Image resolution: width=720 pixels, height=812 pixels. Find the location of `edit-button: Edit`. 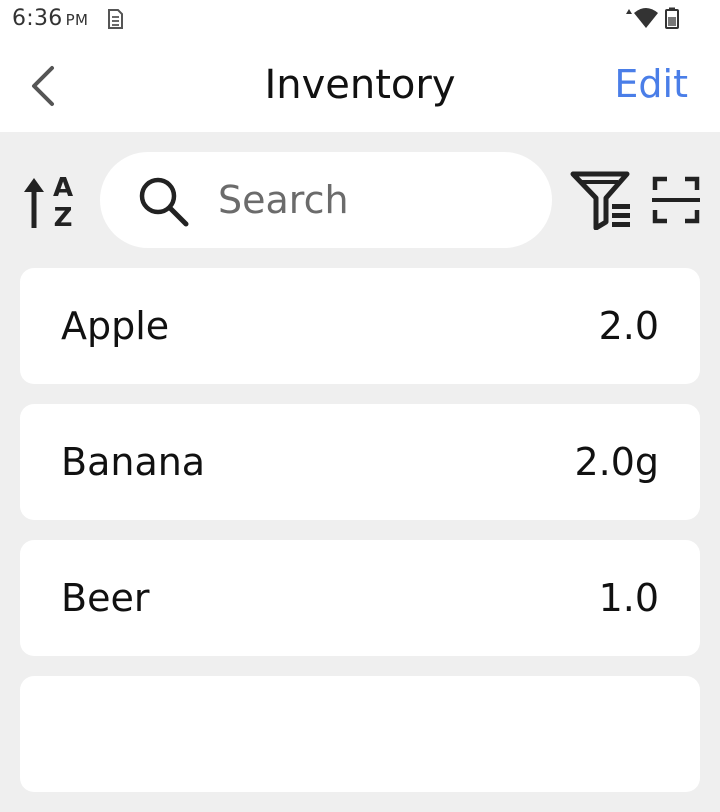

edit-button: Edit is located at coordinates (651, 84).